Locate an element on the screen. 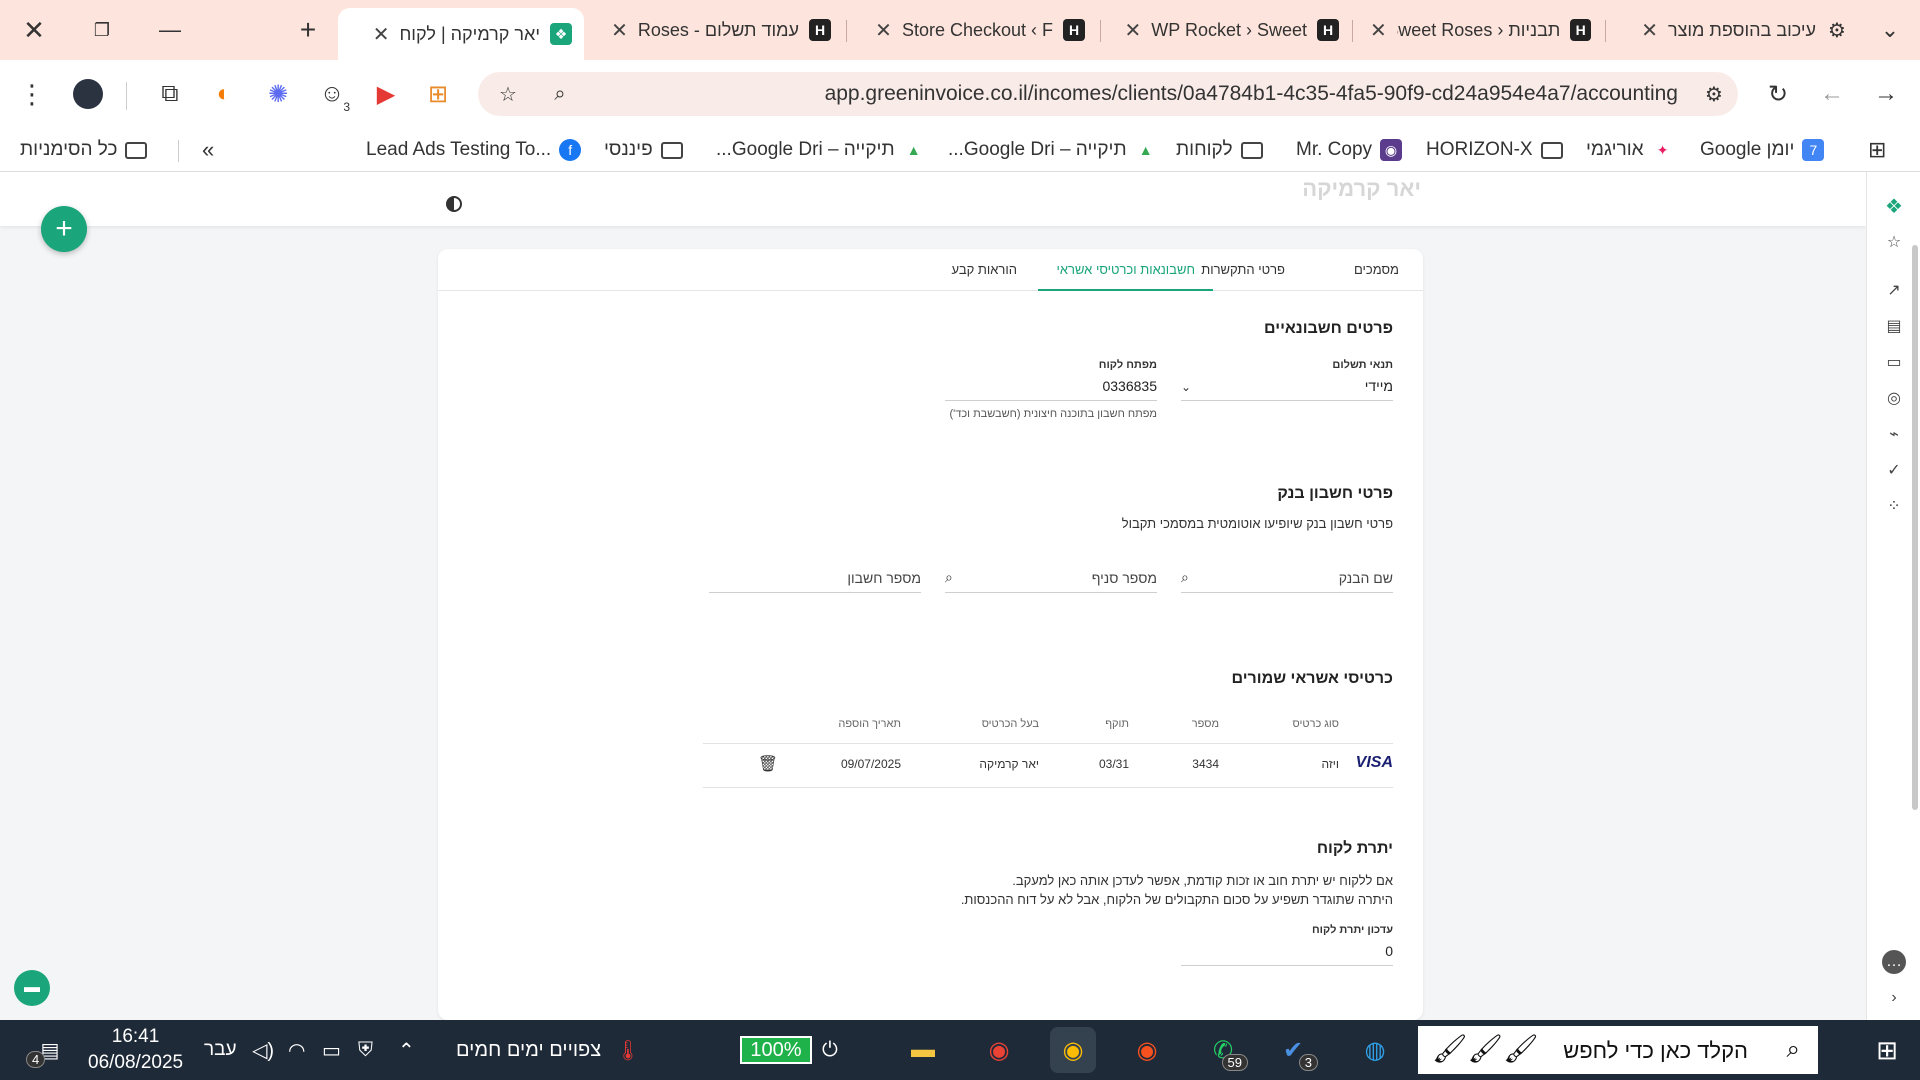 The image size is (1920, 1080). whatsapp-icon: ✆ 59 is located at coordinates (1224, 1050).